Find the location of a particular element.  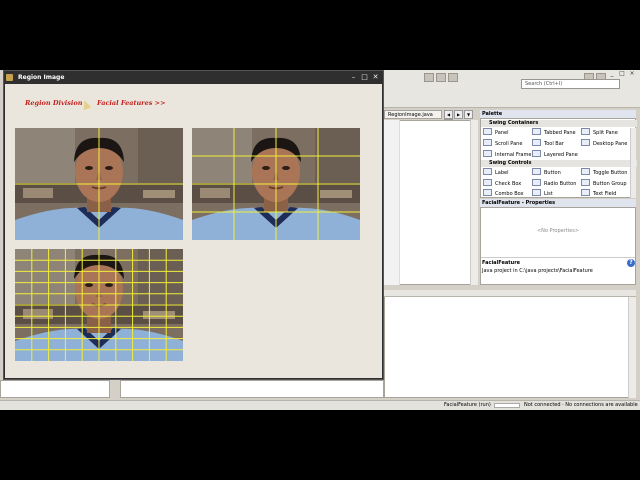

maximize-button: □ is located at coordinates (364, 77).